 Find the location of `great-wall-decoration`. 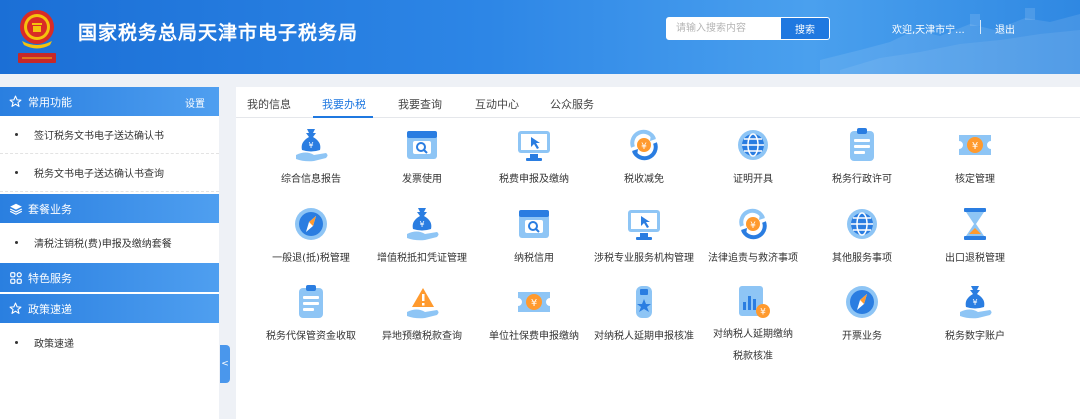

great-wall-decoration is located at coordinates (950, 41).